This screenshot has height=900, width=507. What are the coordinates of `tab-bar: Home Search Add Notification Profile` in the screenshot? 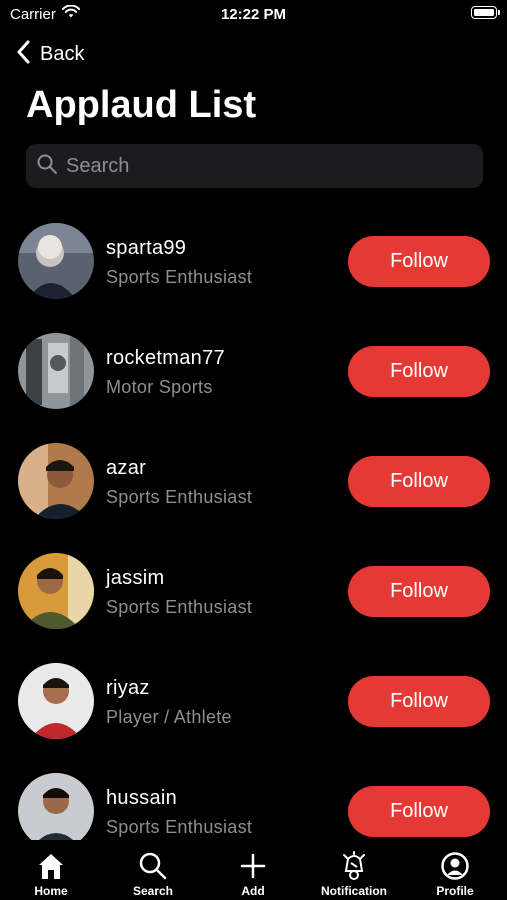 It's located at (253, 872).